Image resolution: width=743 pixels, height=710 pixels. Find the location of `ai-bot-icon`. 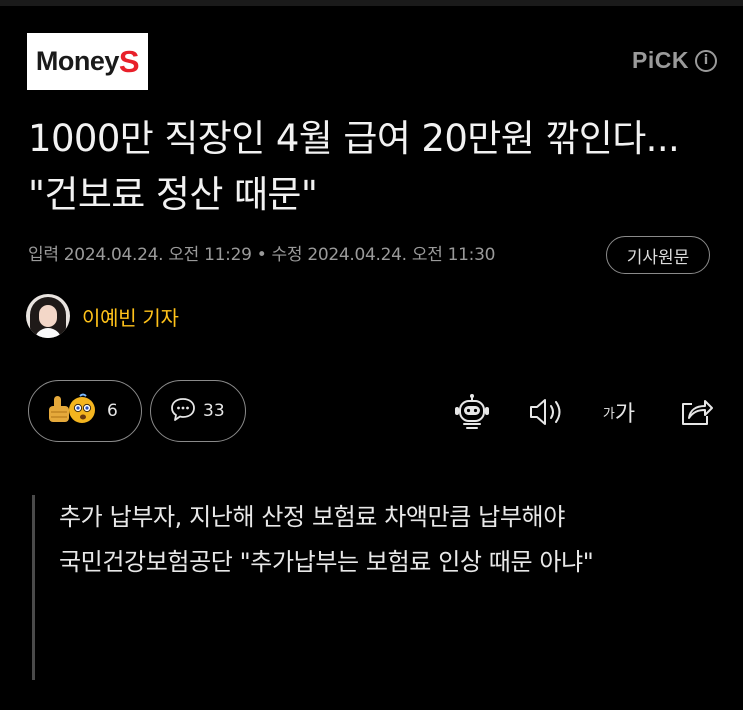

ai-bot-icon is located at coordinates (472, 412).